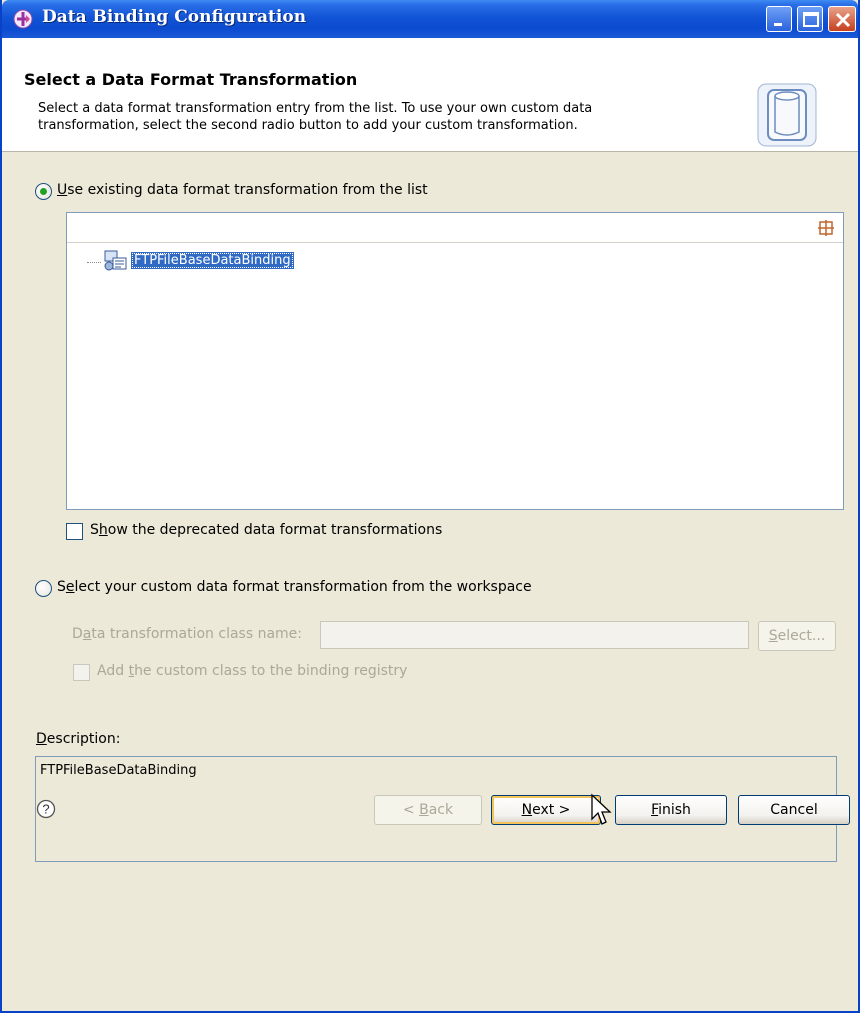 This screenshot has height=1013, width=860. What do you see at coordinates (43, 588) in the screenshot?
I see `custom-transformation-radio` at bounding box center [43, 588].